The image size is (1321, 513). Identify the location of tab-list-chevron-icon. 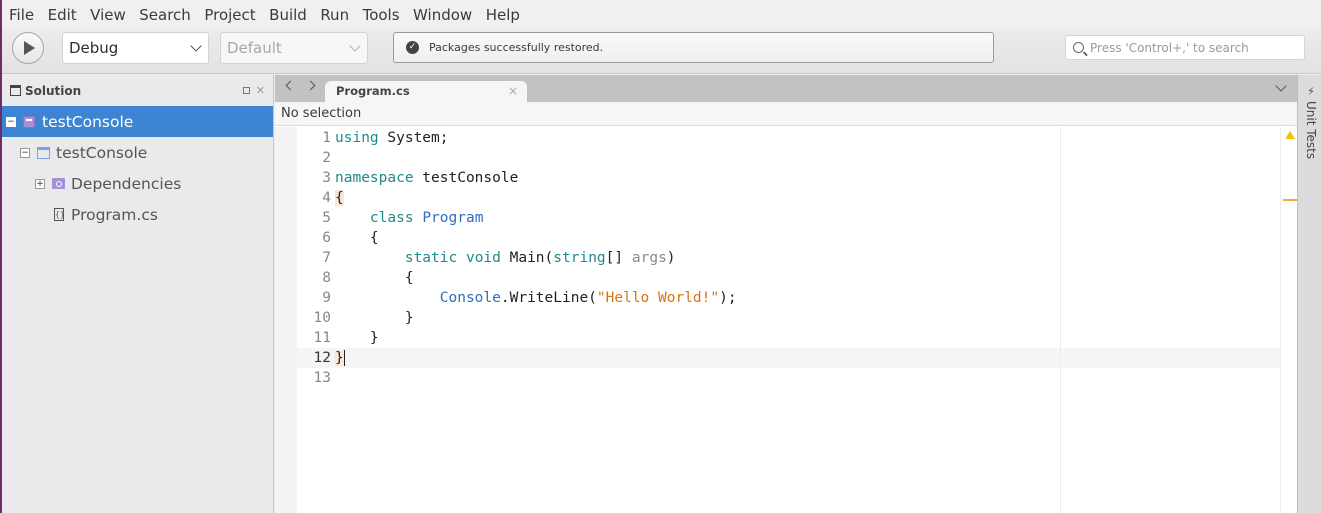
(1281, 86).